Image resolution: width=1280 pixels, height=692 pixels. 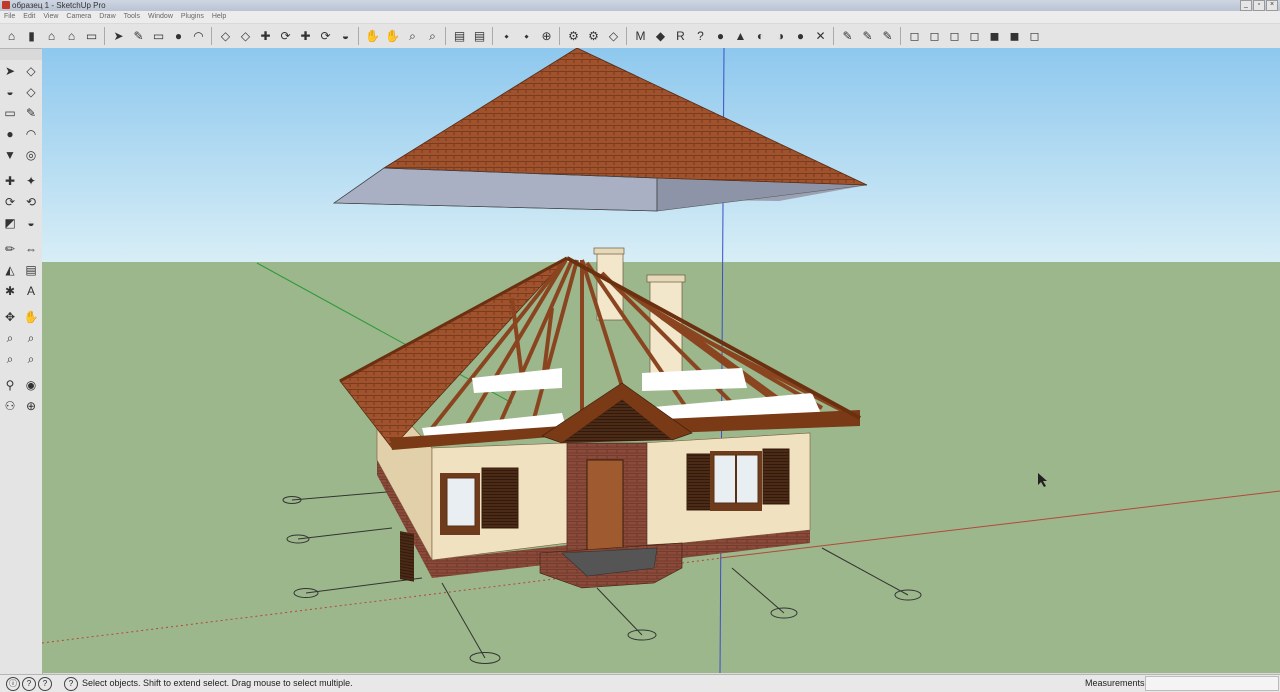 What do you see at coordinates (71, 684) in the screenshot?
I see `instructor-help-icon: ?` at bounding box center [71, 684].